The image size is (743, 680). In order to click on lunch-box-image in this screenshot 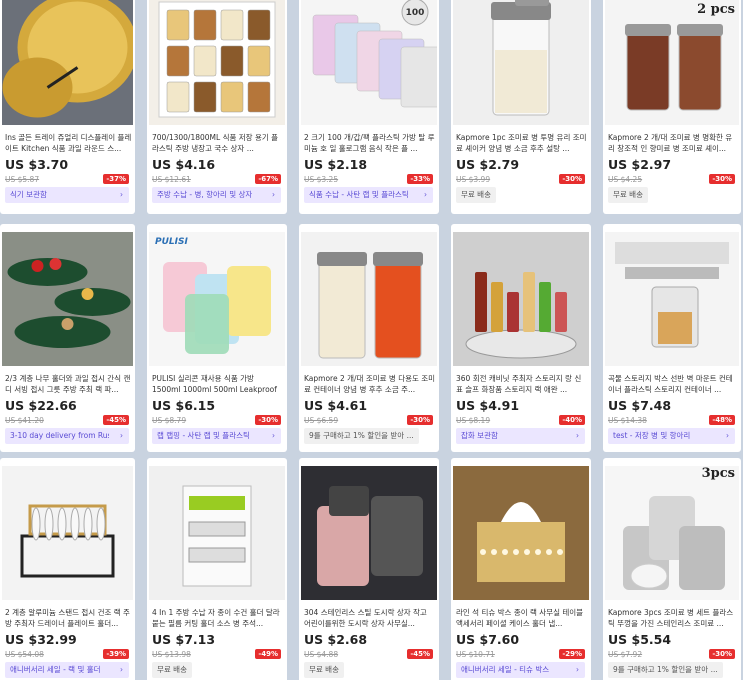, I will do `click(369, 533)`.